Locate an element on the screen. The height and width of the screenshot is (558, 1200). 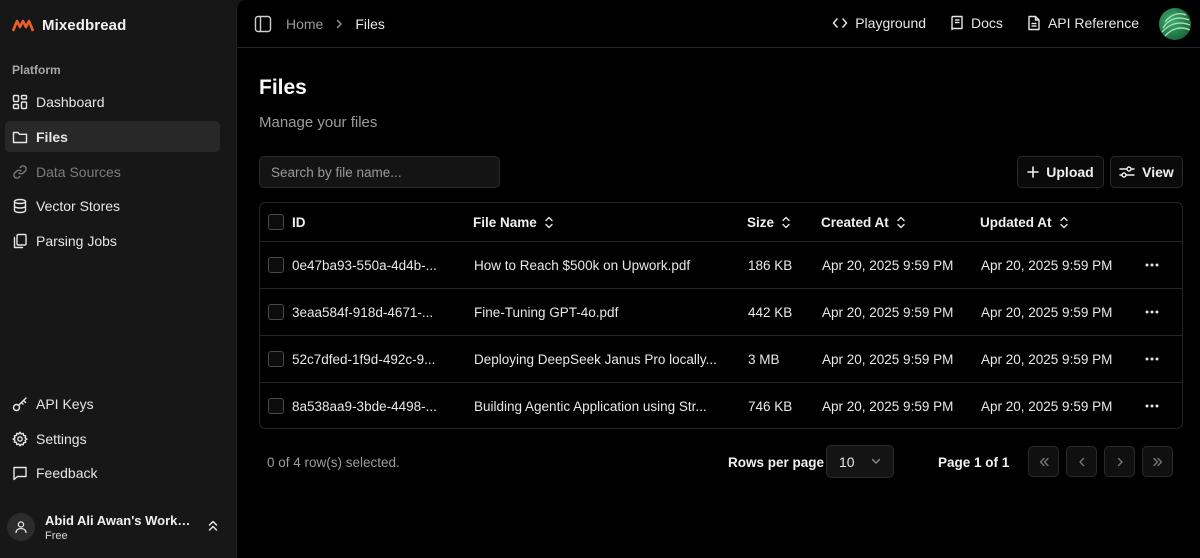
select-all-checkbox is located at coordinates (276, 222).